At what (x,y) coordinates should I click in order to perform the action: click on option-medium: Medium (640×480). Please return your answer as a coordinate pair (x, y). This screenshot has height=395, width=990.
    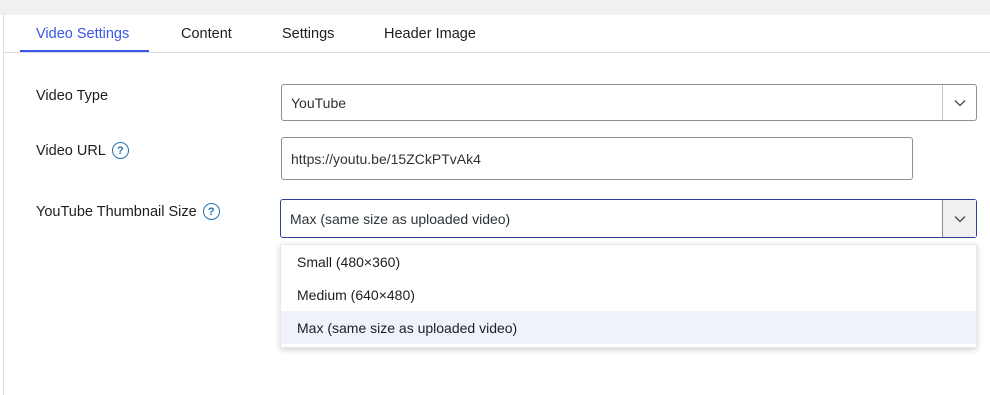
    Looking at the image, I should click on (628, 294).